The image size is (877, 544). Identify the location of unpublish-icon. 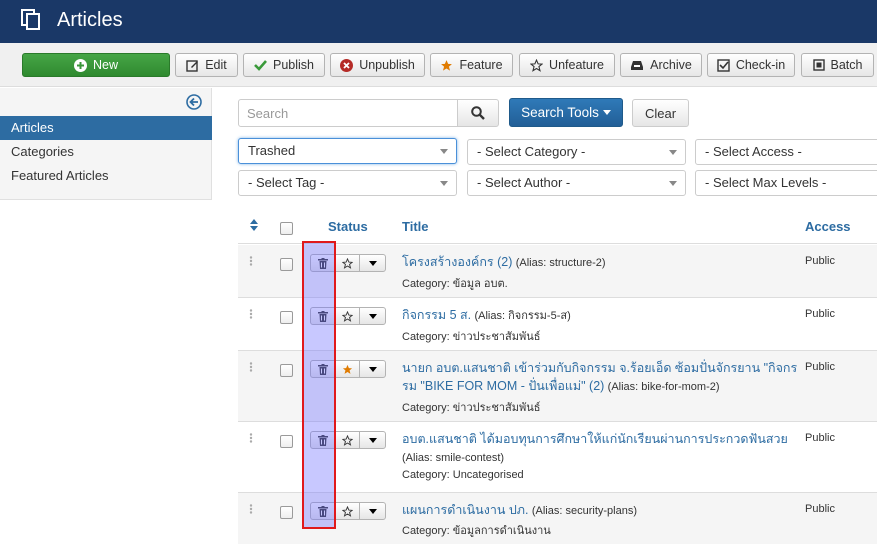
(347, 65).